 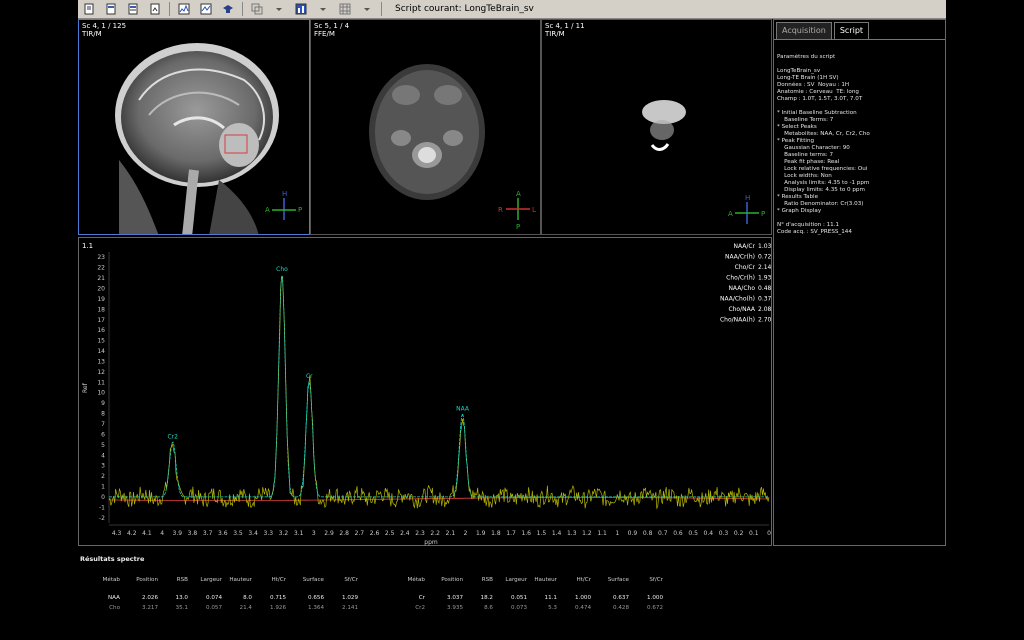 I want to click on x-tick-label: 0.5, so click(x=693, y=533).